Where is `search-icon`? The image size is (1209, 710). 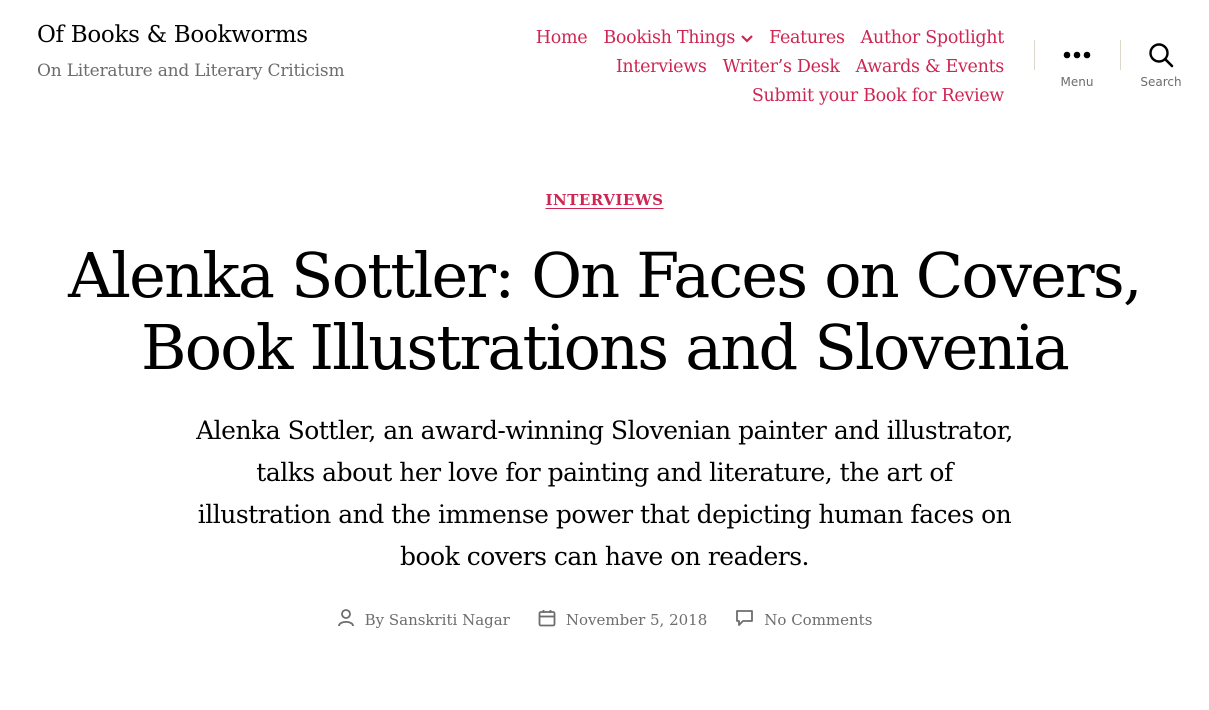
search-icon is located at coordinates (1161, 55).